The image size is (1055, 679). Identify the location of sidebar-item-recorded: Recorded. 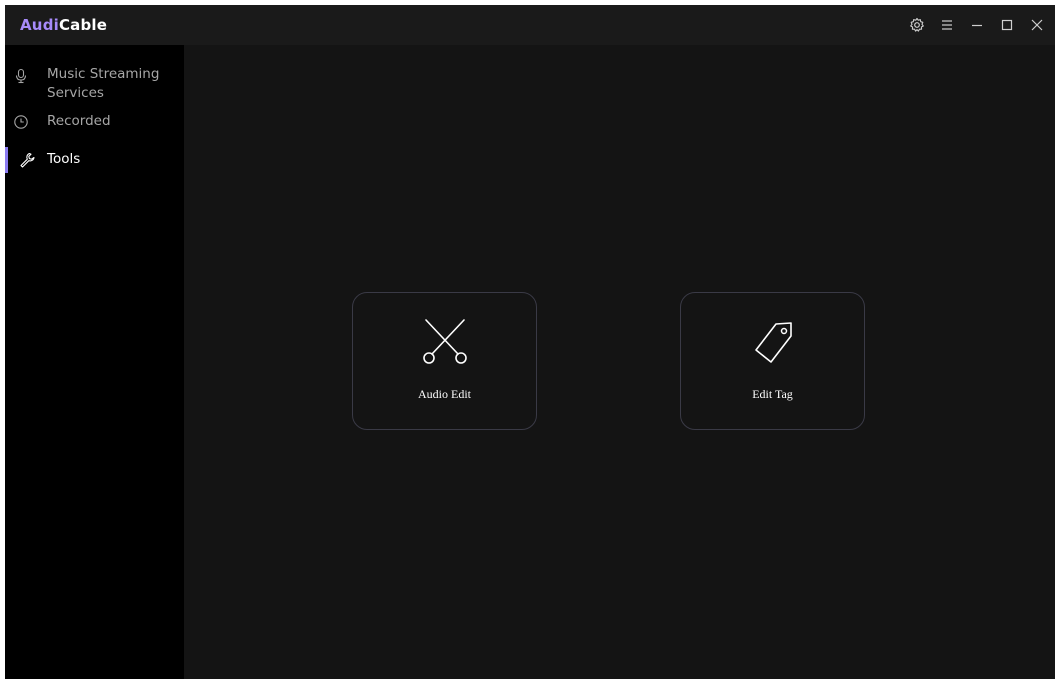
(94, 124).